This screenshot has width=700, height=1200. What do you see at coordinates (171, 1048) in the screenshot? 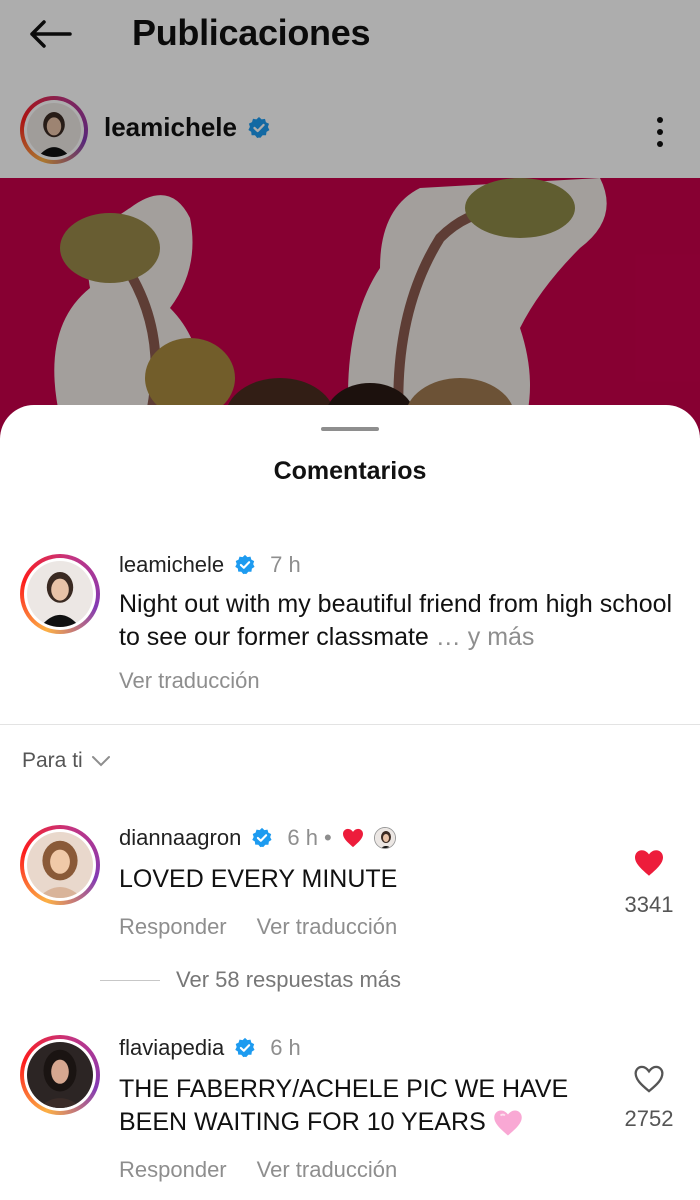
I see `comment-username: flaviapedia` at bounding box center [171, 1048].